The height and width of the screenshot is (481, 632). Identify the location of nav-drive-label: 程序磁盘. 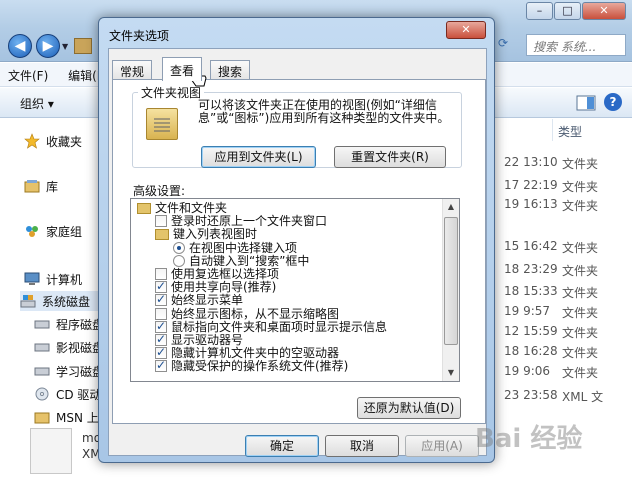
(80, 324).